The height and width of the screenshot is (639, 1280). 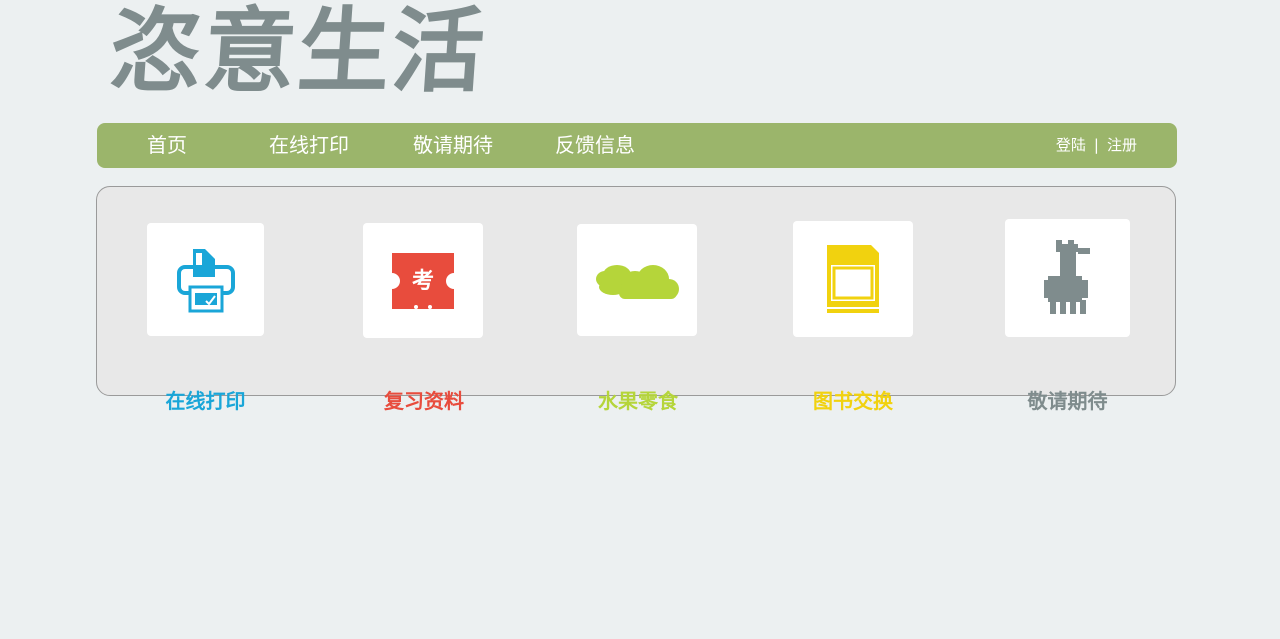 I want to click on feature-review-materials: 考 复习资料, so click(x=424, y=318).